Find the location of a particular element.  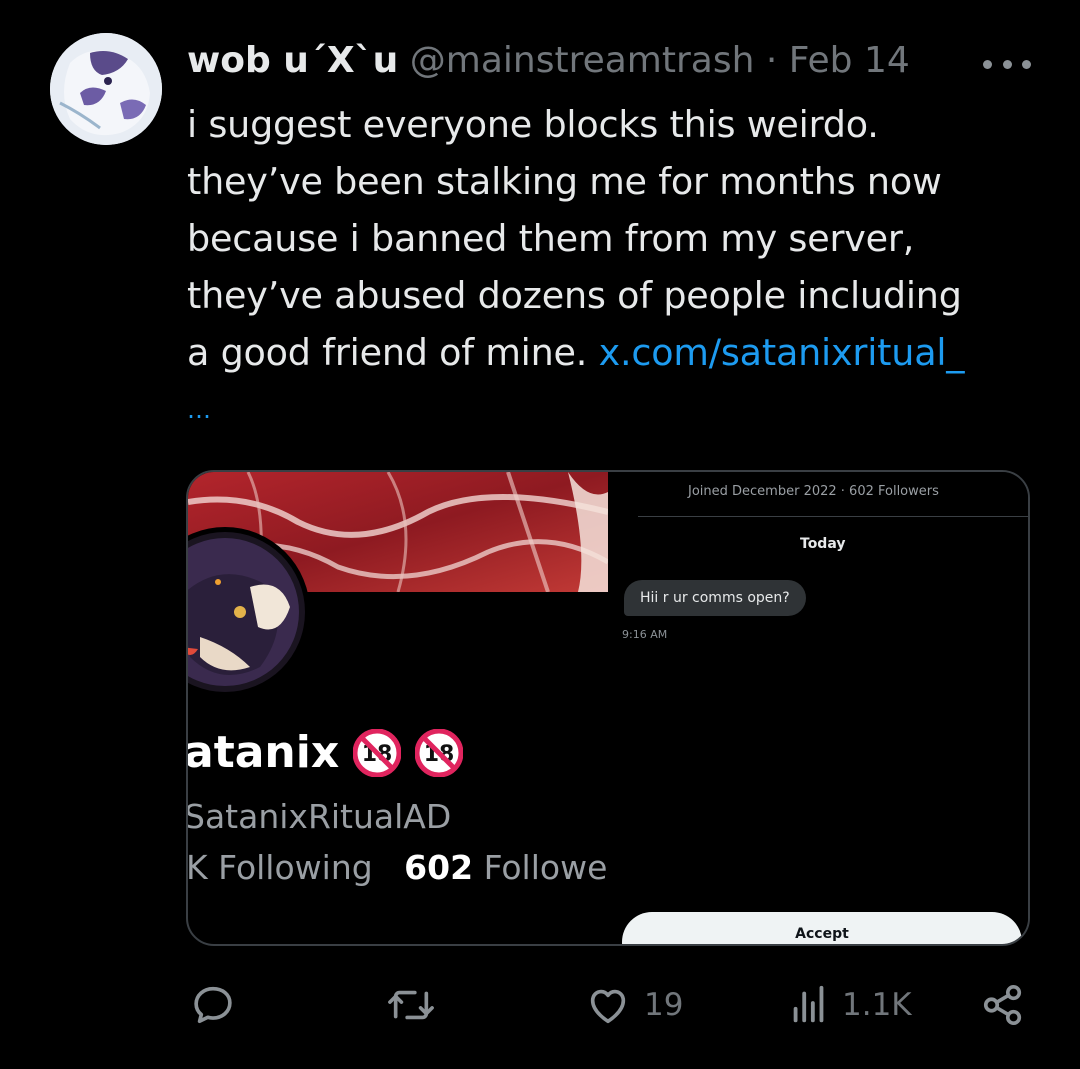

tweet-link: x.com/satanixritual_ is located at coordinates (782, 352).